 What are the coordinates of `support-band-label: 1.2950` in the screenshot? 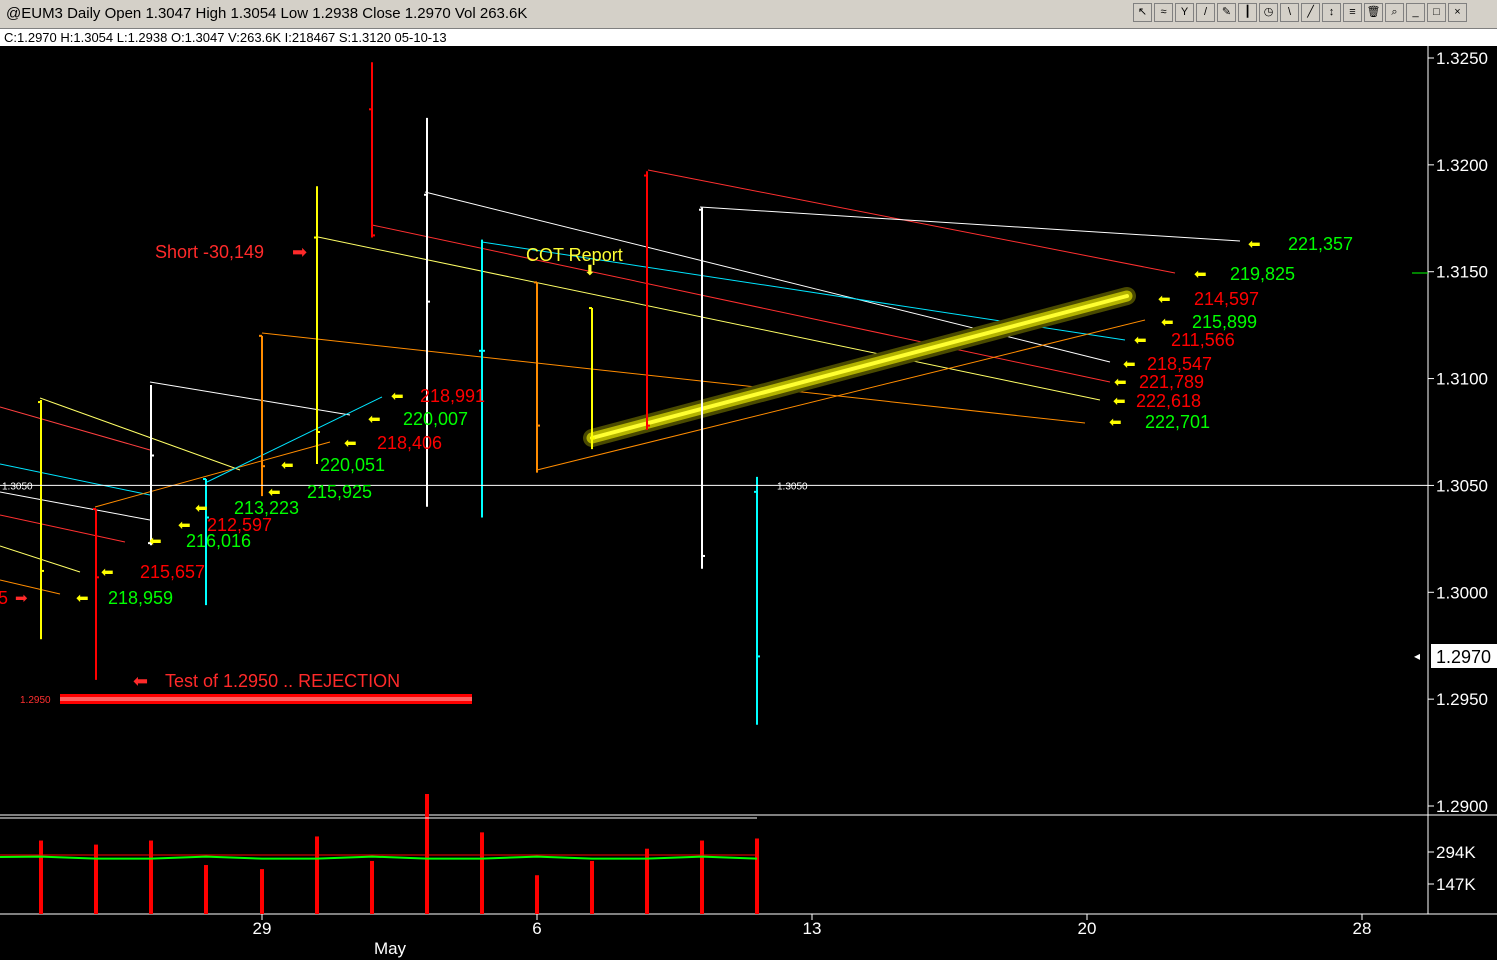 It's located at (35, 700).